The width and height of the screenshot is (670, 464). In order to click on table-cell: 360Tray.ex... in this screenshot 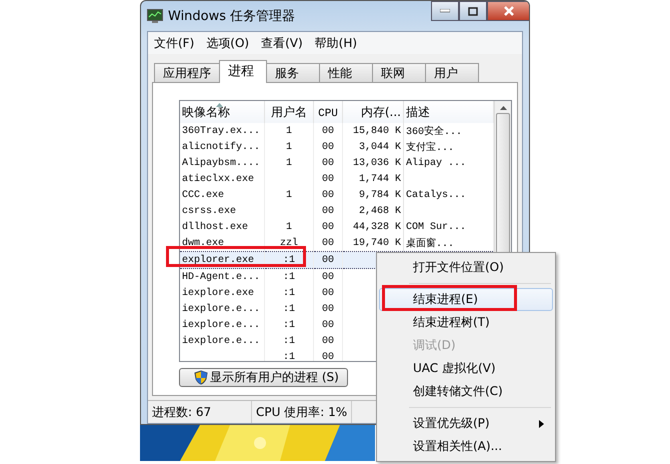, I will do `click(221, 131)`.